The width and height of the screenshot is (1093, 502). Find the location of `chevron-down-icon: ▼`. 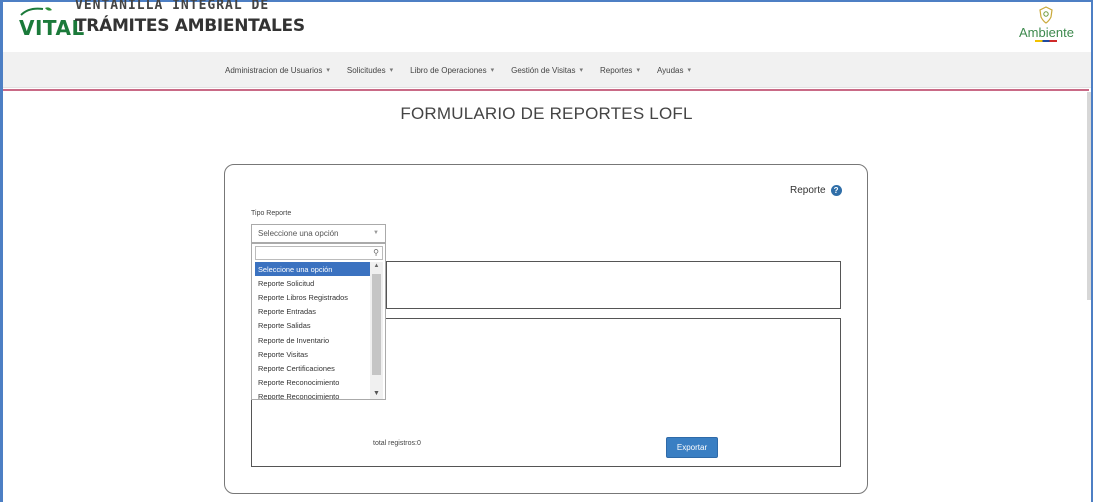

chevron-down-icon: ▼ is located at coordinates (376, 233).